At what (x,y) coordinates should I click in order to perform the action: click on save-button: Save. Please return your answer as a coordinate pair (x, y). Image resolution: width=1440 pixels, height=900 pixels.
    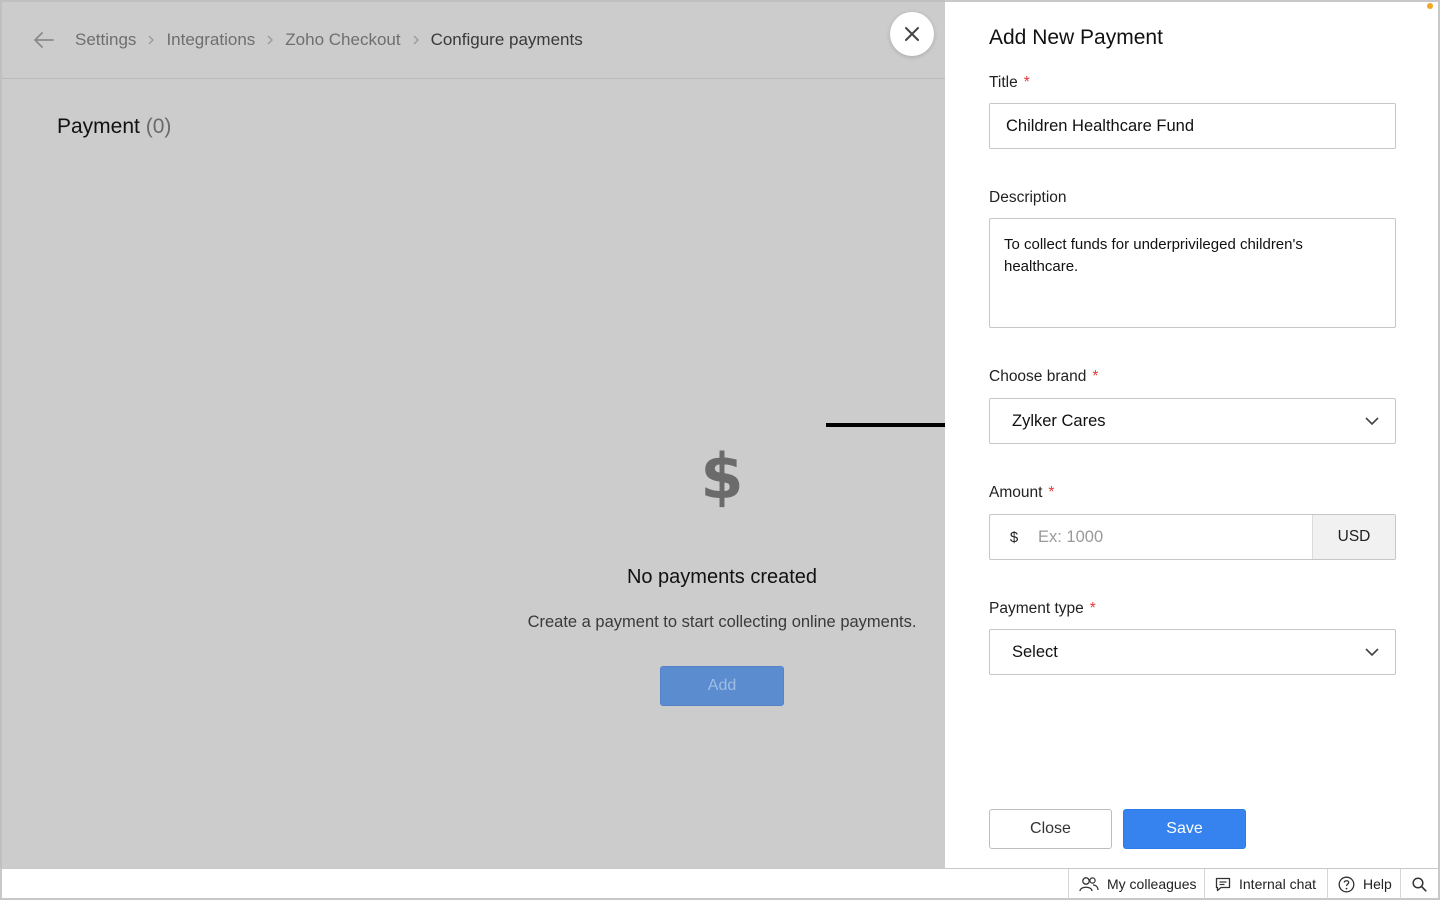
    Looking at the image, I should click on (1184, 829).